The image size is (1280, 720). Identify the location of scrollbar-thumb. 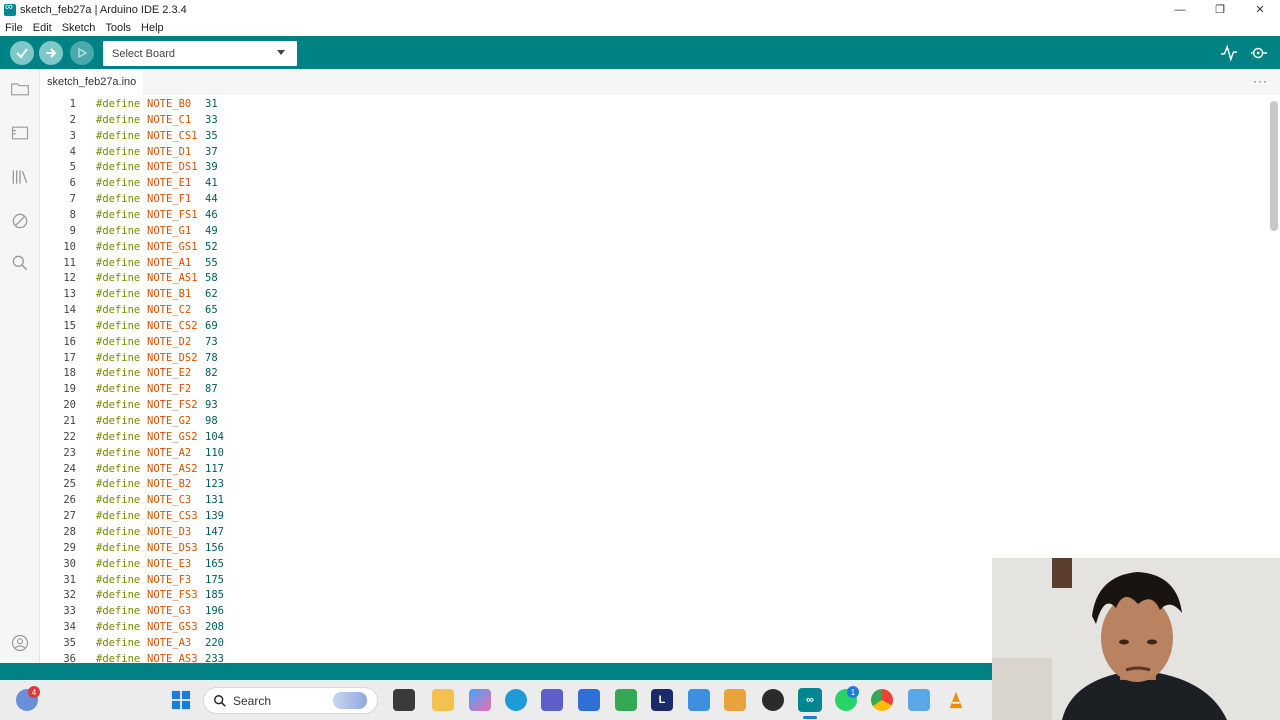
(1274, 166).